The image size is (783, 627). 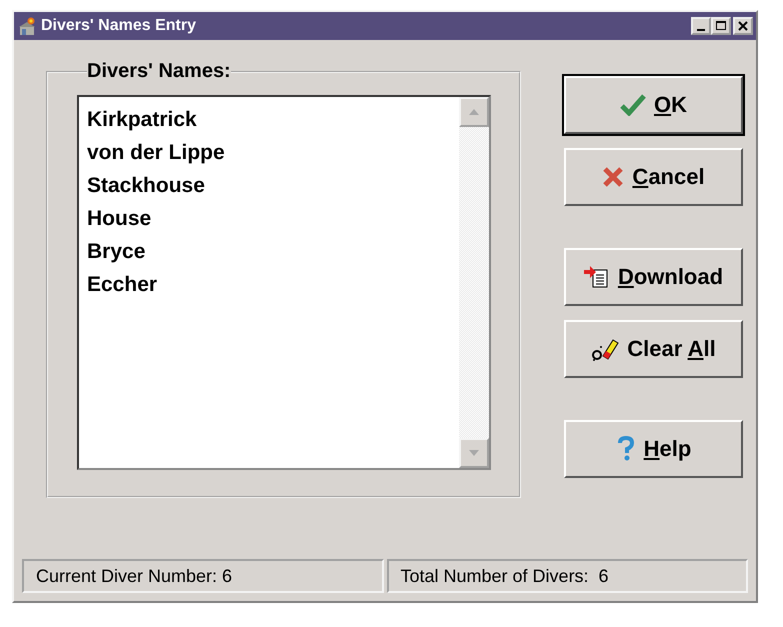 I want to click on maximize-icon, so click(x=721, y=26).